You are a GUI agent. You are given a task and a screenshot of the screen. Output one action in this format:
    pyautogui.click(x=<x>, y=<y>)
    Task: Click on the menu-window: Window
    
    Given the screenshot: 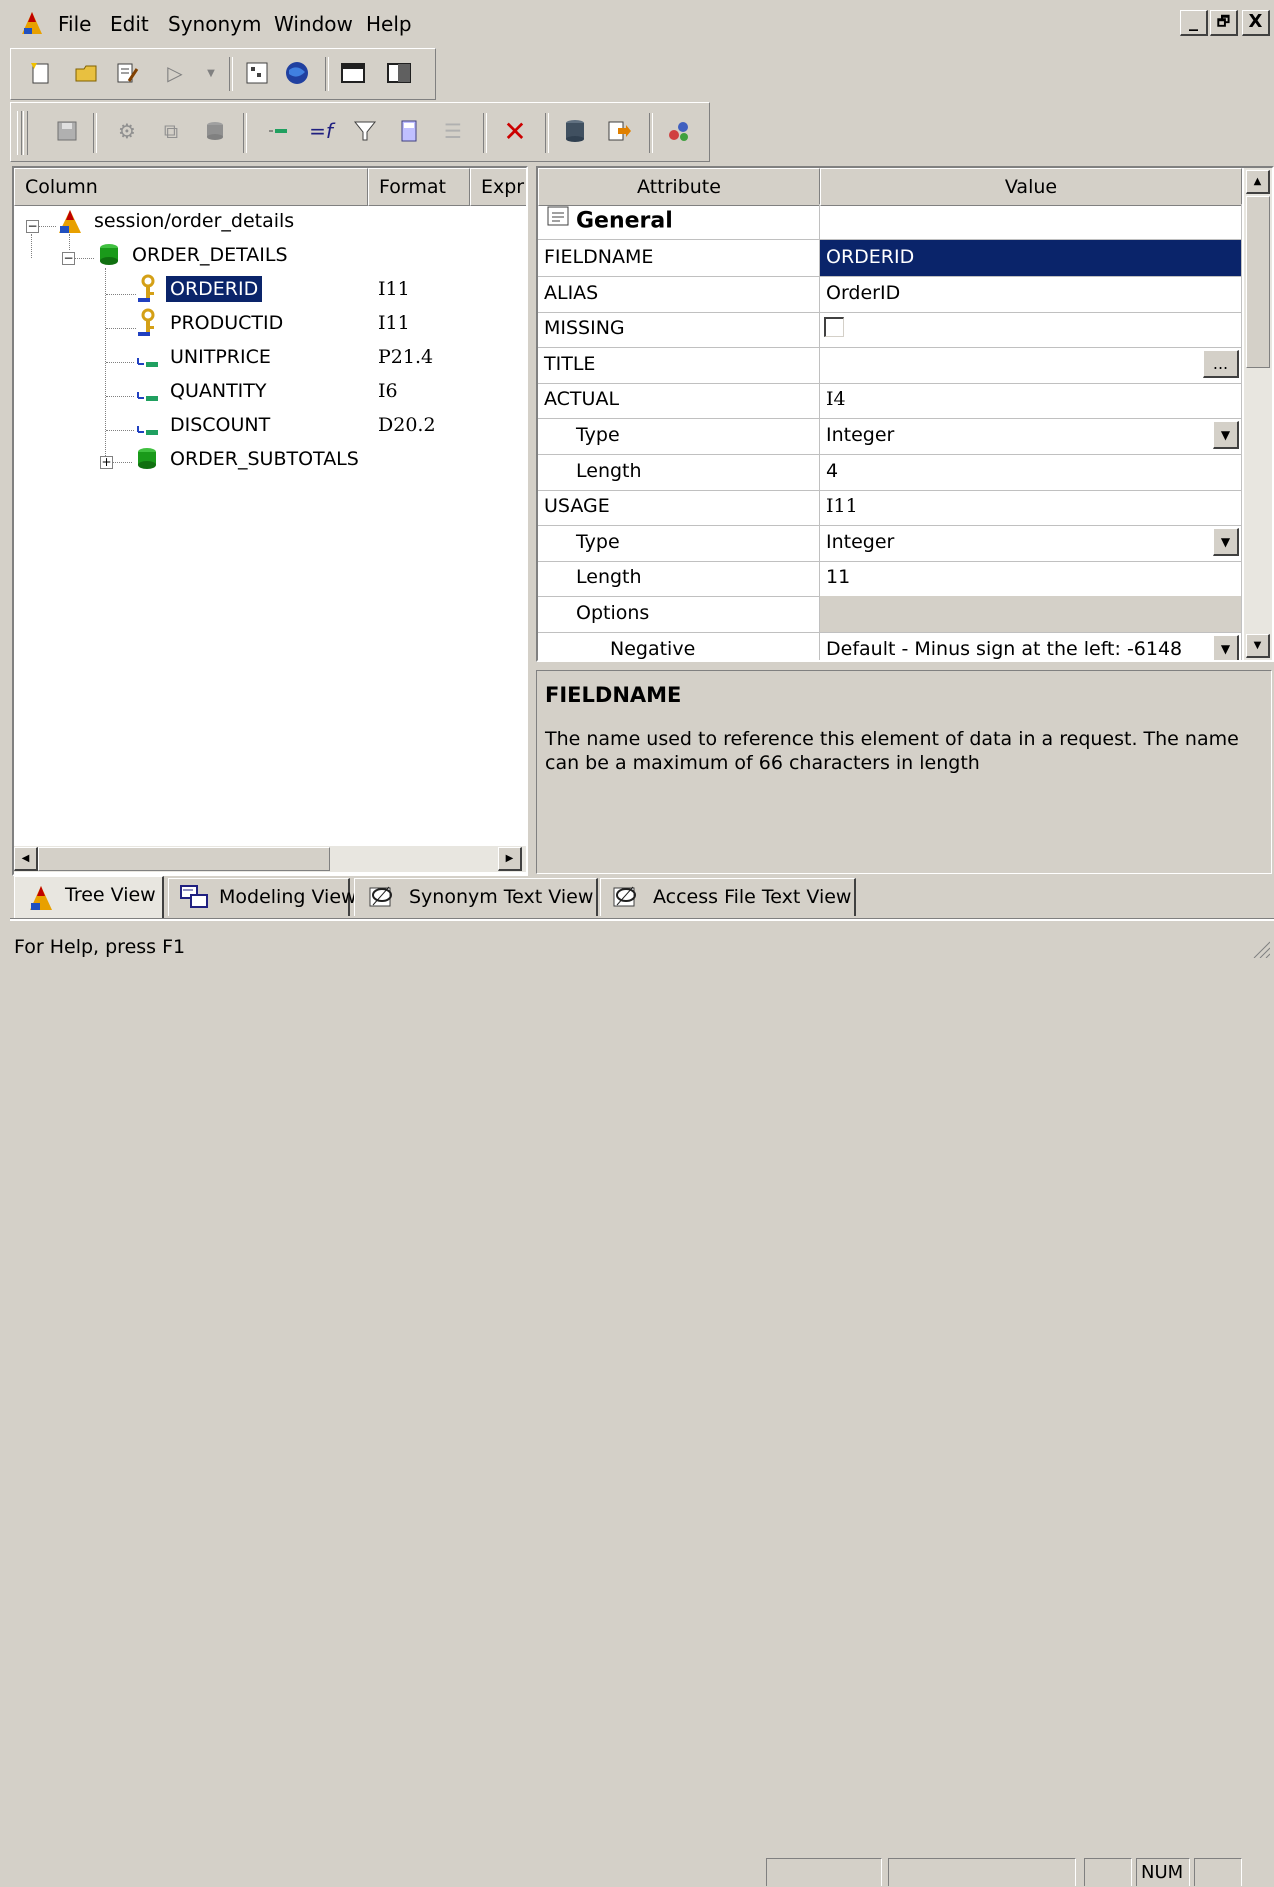 What is the action you would take?
    pyautogui.click(x=313, y=24)
    